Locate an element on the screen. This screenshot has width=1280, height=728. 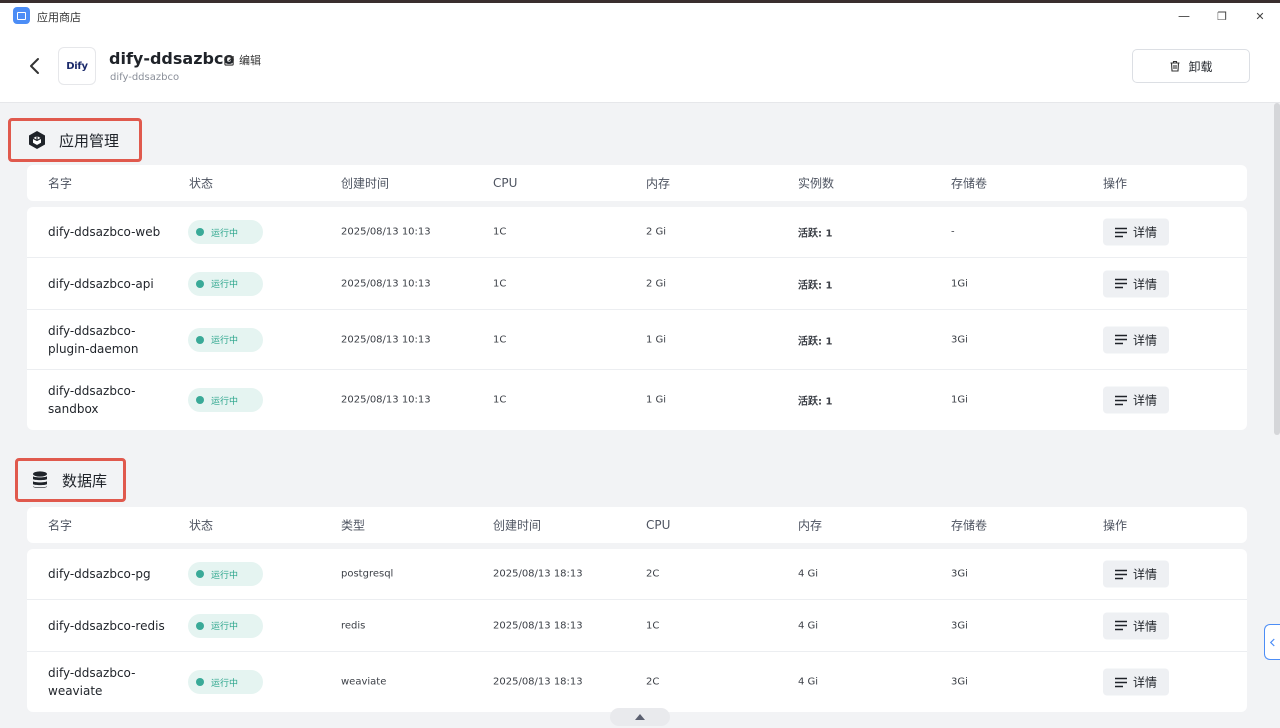
side-panel-toggle is located at coordinates (1272, 642).